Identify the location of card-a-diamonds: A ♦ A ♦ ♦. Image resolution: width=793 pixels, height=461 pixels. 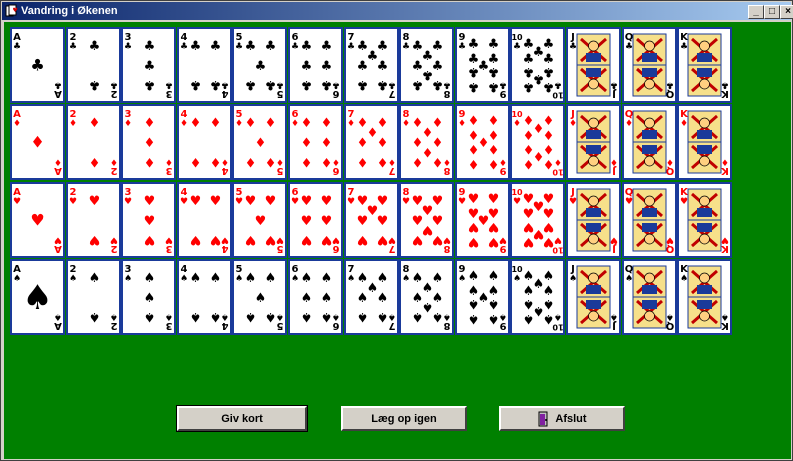
(37, 142).